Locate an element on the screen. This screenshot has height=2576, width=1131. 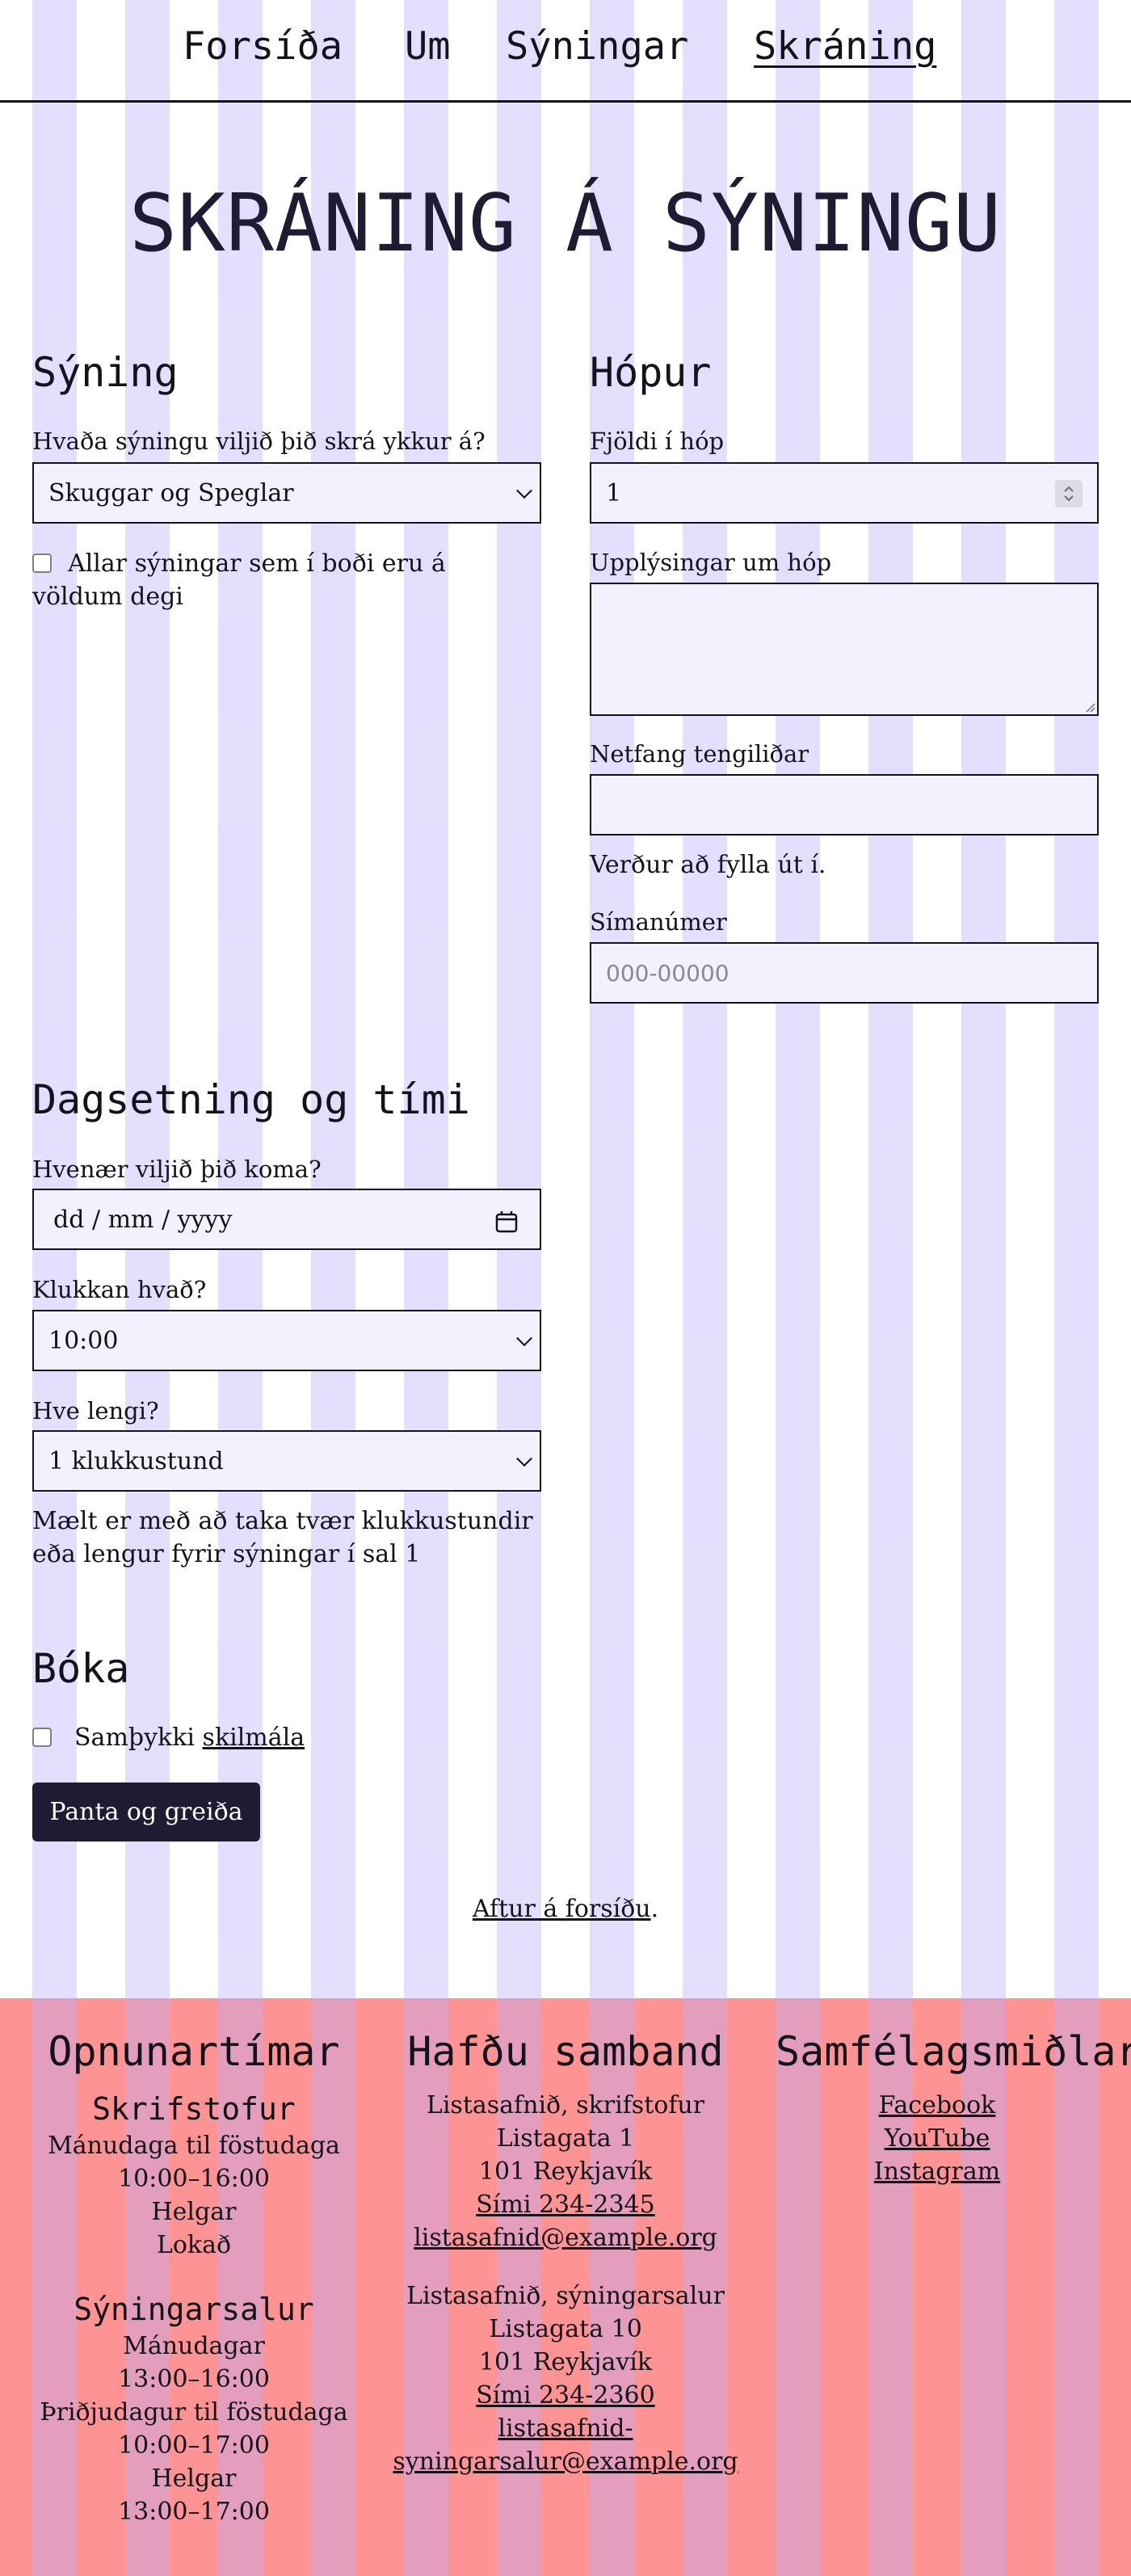
exhibition-select-value: Skuggar og Speglar is located at coordinates (171, 492).